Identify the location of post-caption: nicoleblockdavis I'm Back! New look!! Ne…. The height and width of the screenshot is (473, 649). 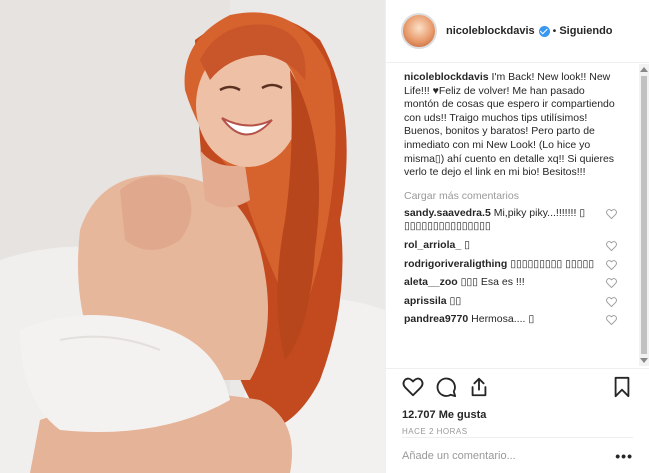
(512, 125).